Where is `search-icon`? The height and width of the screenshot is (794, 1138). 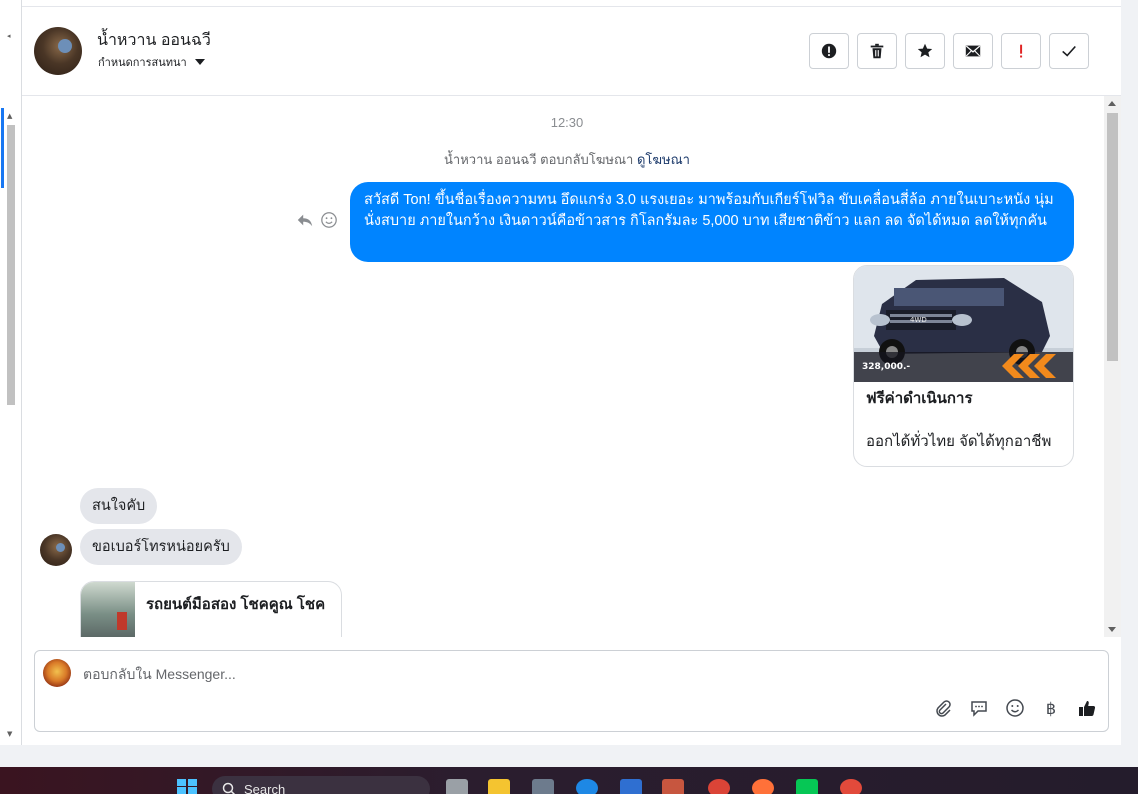
search-icon is located at coordinates (229, 788).